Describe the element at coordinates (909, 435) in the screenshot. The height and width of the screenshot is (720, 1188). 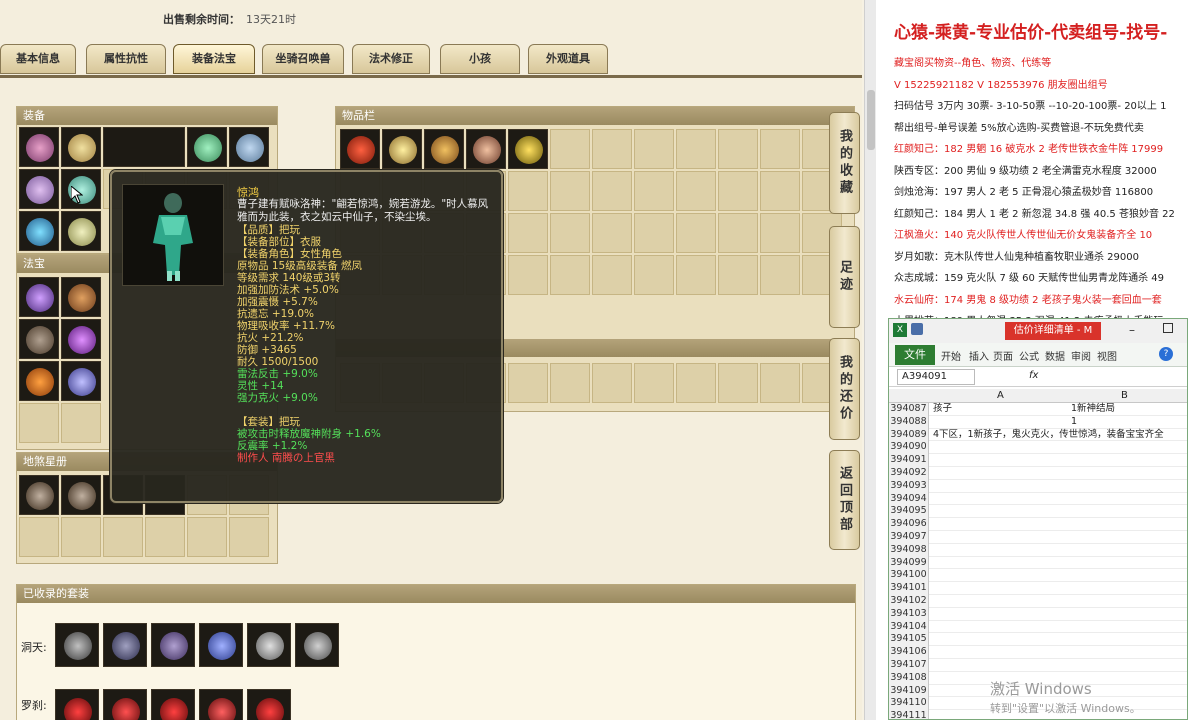
I see `row-number: 394089` at that location.